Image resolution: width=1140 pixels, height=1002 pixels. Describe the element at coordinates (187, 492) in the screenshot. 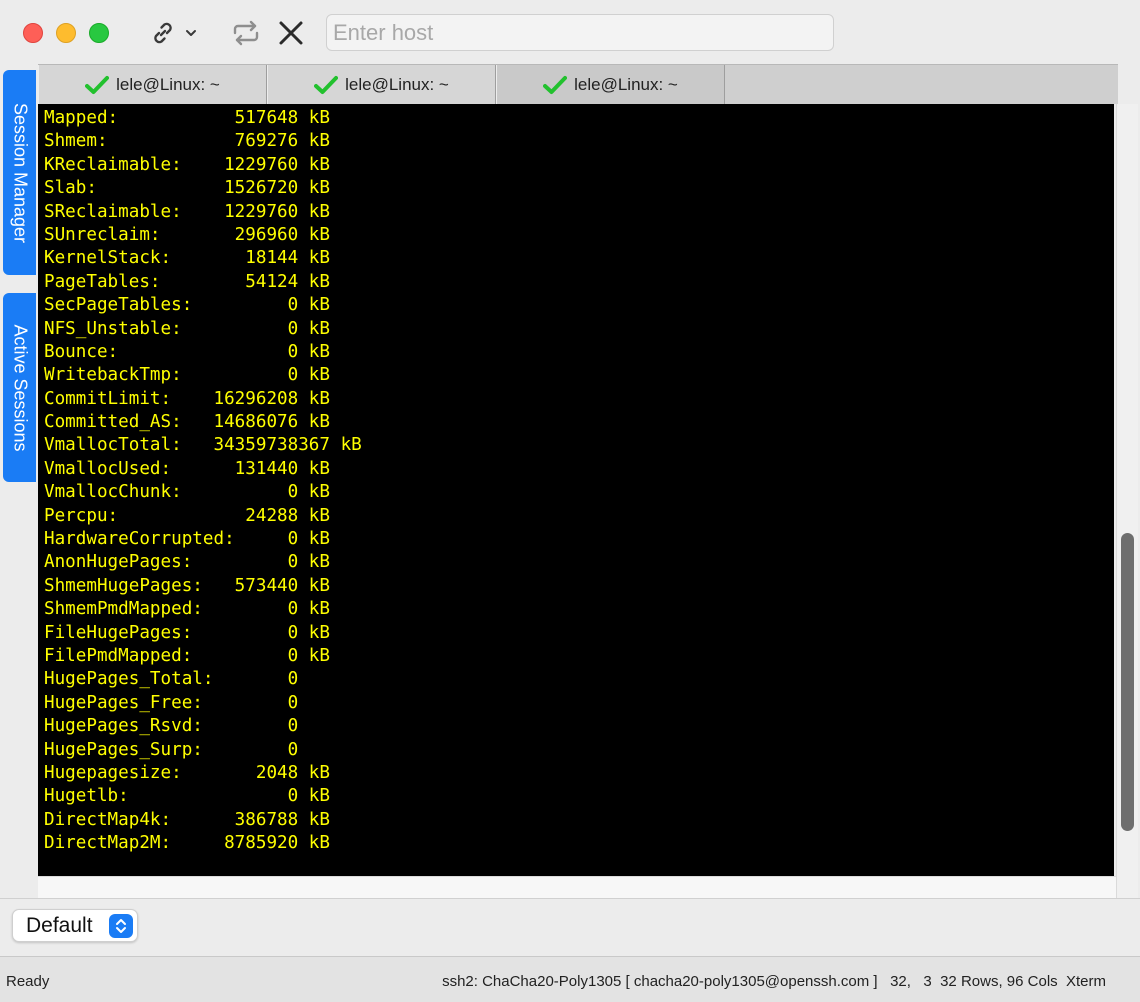

I see `terminal-line: VmallocChunk: 0 kB` at that location.